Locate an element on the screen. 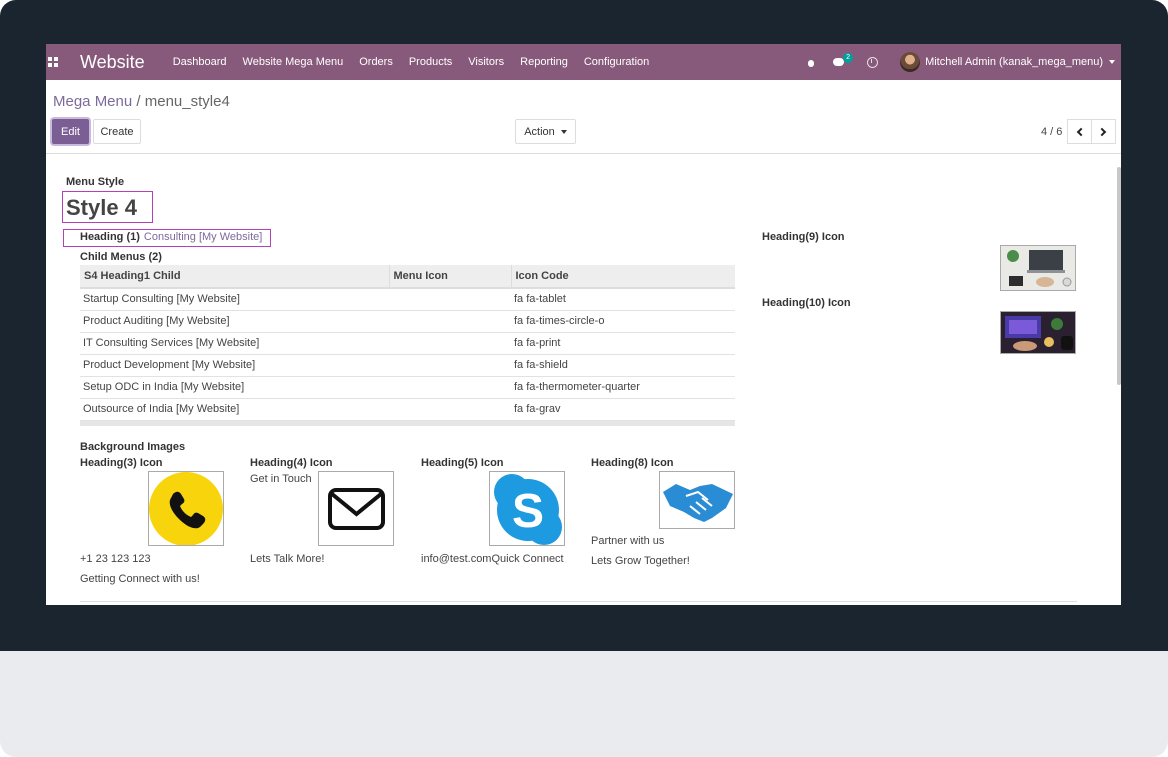 This screenshot has width=1168, height=757. menu-item-visitors: Visitors is located at coordinates (486, 62).